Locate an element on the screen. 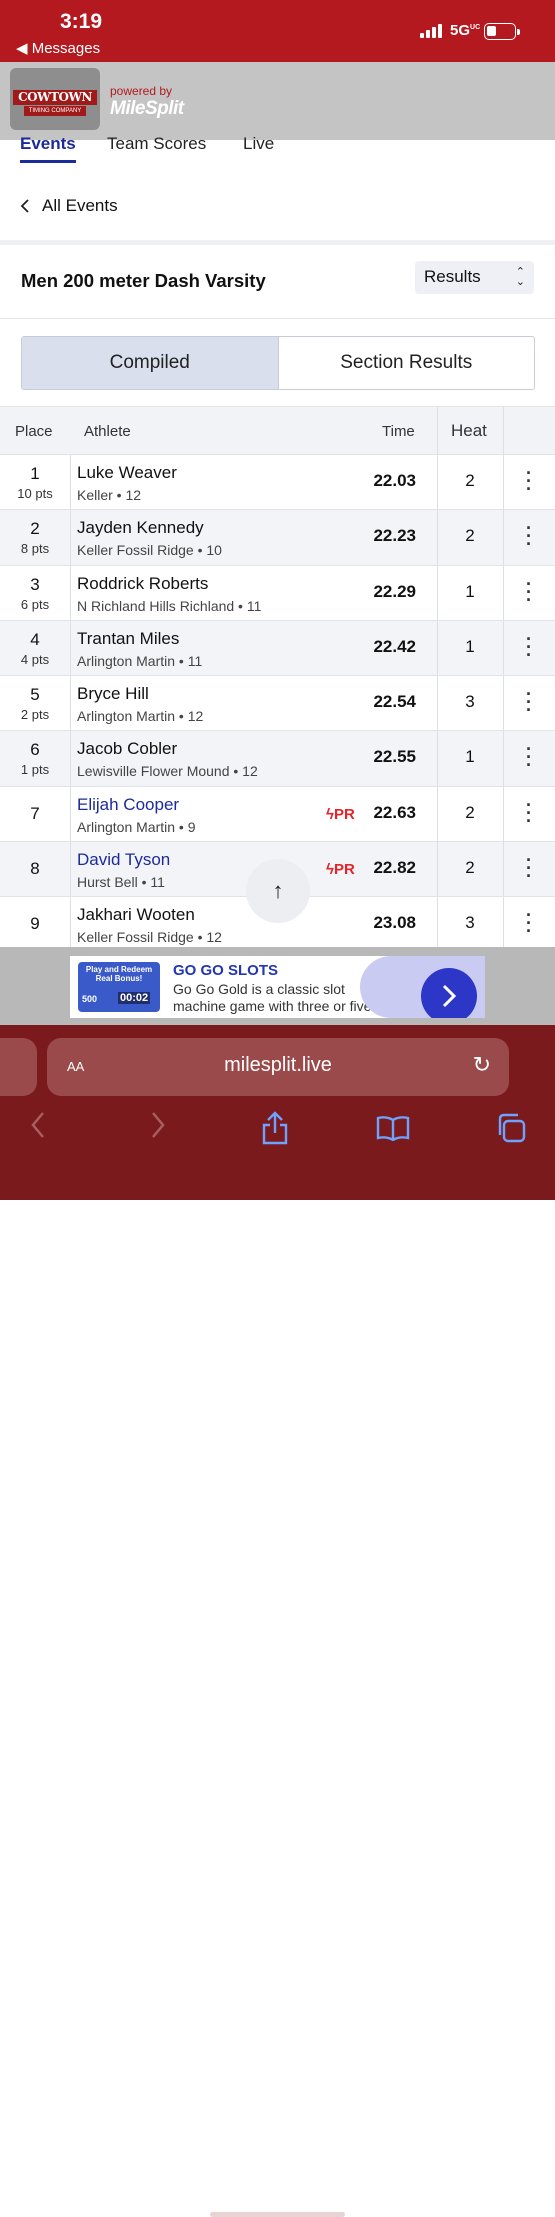 The height and width of the screenshot is (2217, 555). place-header: Place is located at coordinates (34, 431).